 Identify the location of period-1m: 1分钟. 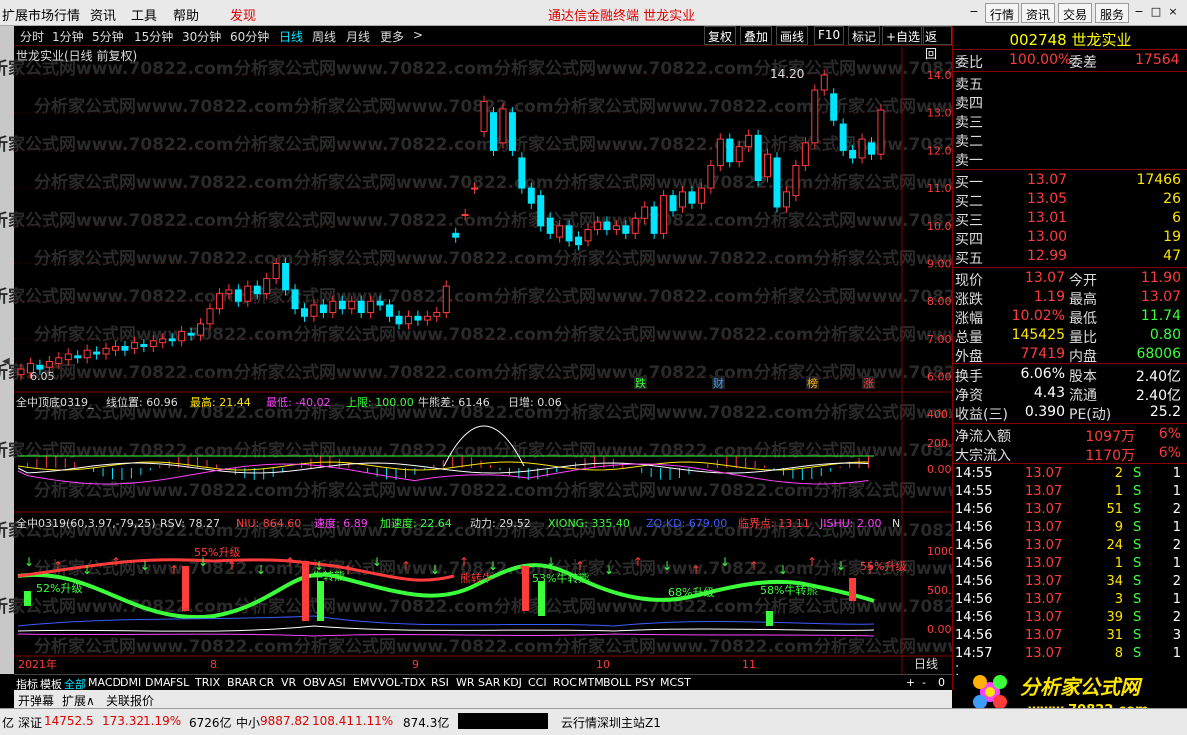
(68, 36).